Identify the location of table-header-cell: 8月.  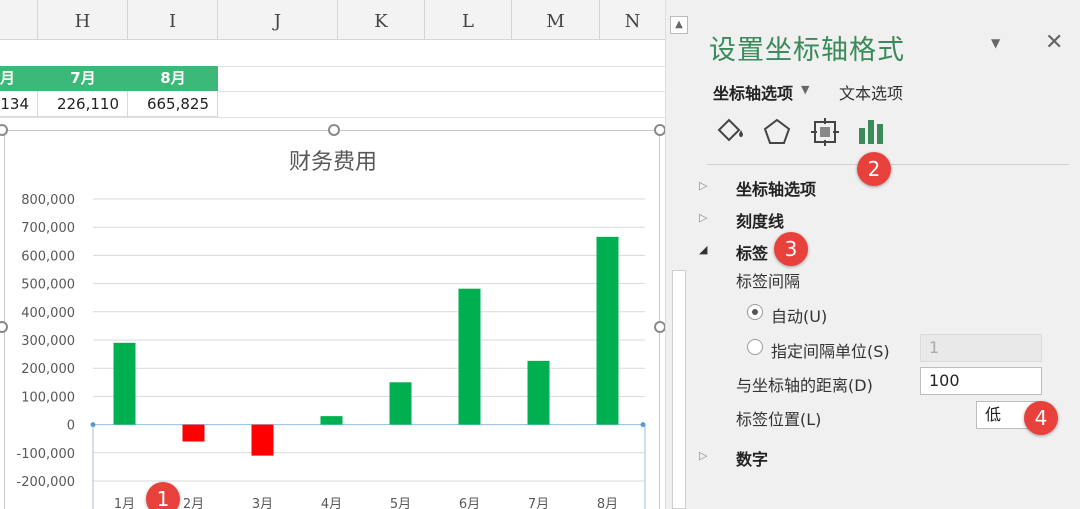
(173, 78).